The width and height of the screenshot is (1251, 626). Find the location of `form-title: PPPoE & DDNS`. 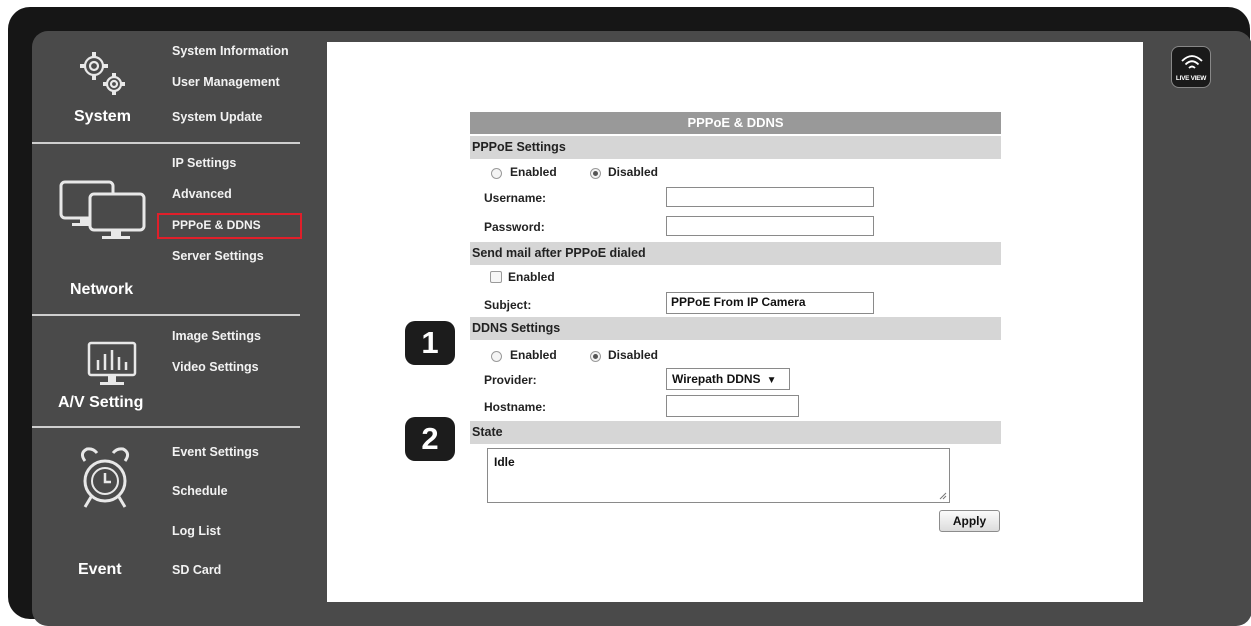

form-title: PPPoE & DDNS is located at coordinates (735, 123).